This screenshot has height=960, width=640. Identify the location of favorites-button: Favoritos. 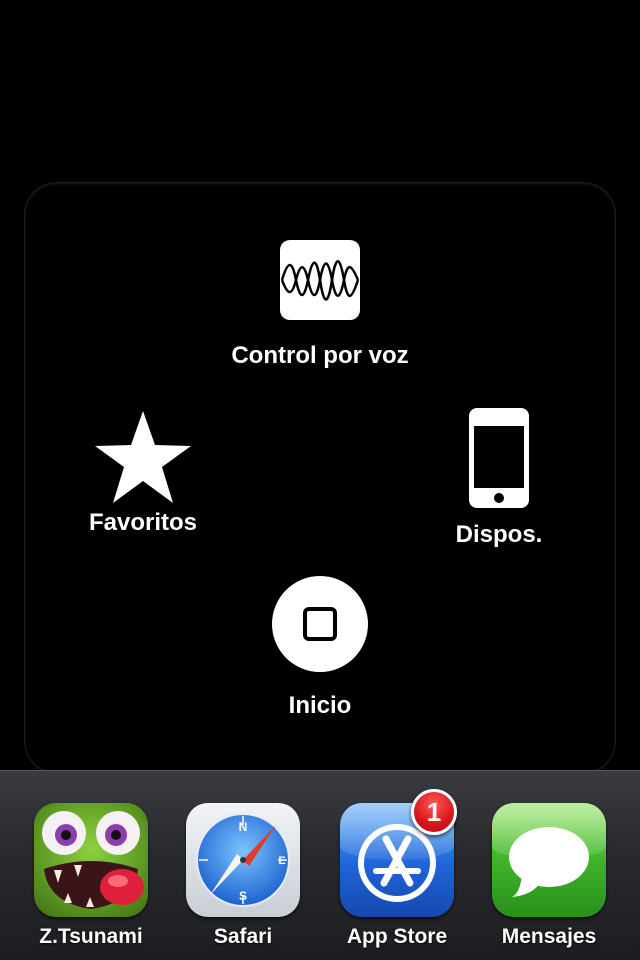
(143, 473).